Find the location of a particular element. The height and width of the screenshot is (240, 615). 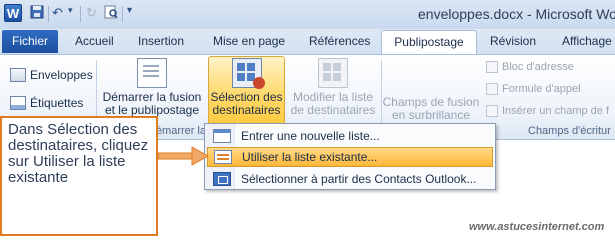

tab-publipostage: Publipostage is located at coordinates (429, 42).